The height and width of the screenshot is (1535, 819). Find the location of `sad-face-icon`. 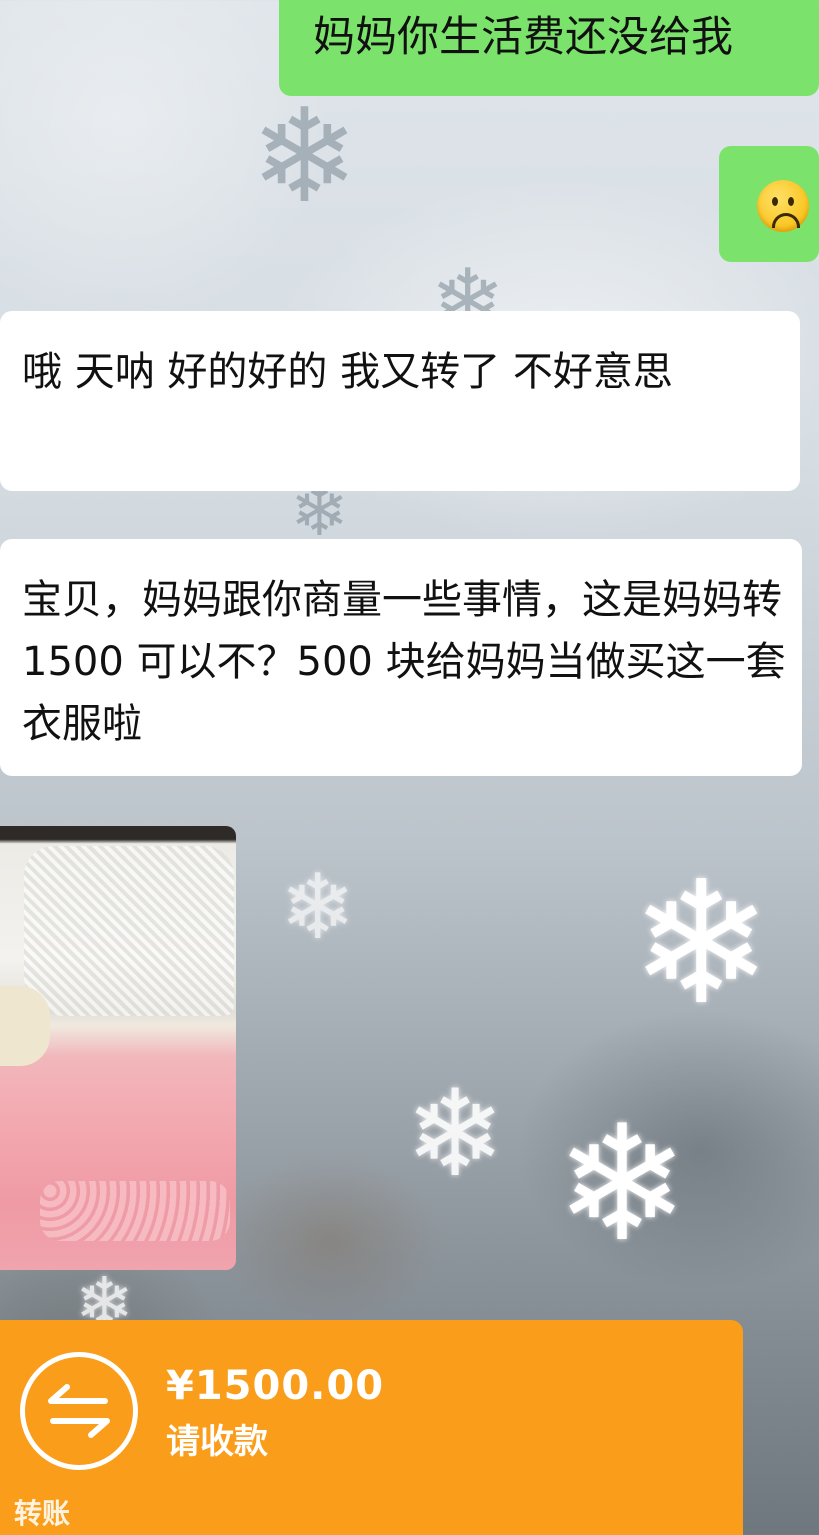

sad-face-icon is located at coordinates (783, 206).